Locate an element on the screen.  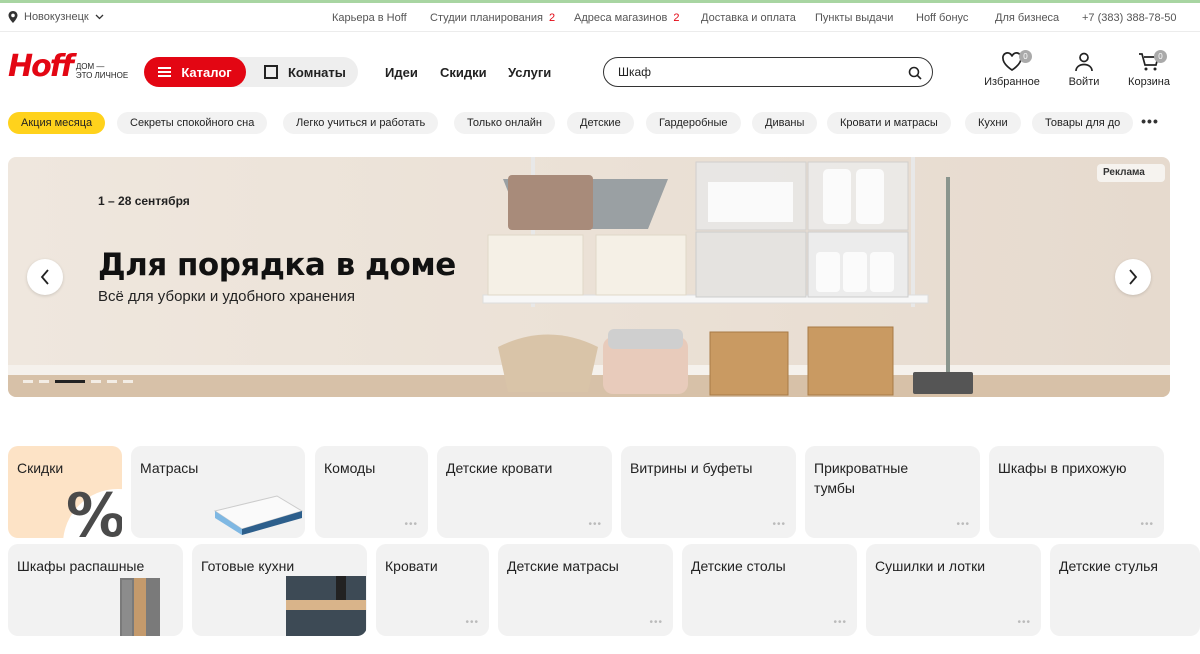
banner-pagination is located at coordinates (78, 381).